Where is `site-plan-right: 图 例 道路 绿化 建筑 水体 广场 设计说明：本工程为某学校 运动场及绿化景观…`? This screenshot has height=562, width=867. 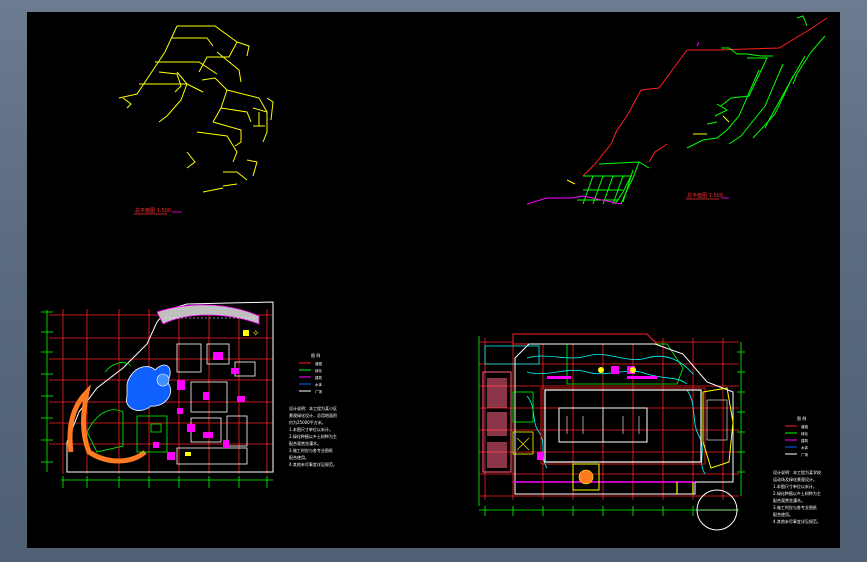 site-plan-right: 图 例 道路 绿化 建筑 水体 广场 设计说明：本工程为某学校 运动场及绿化景观… is located at coordinates (649, 432).